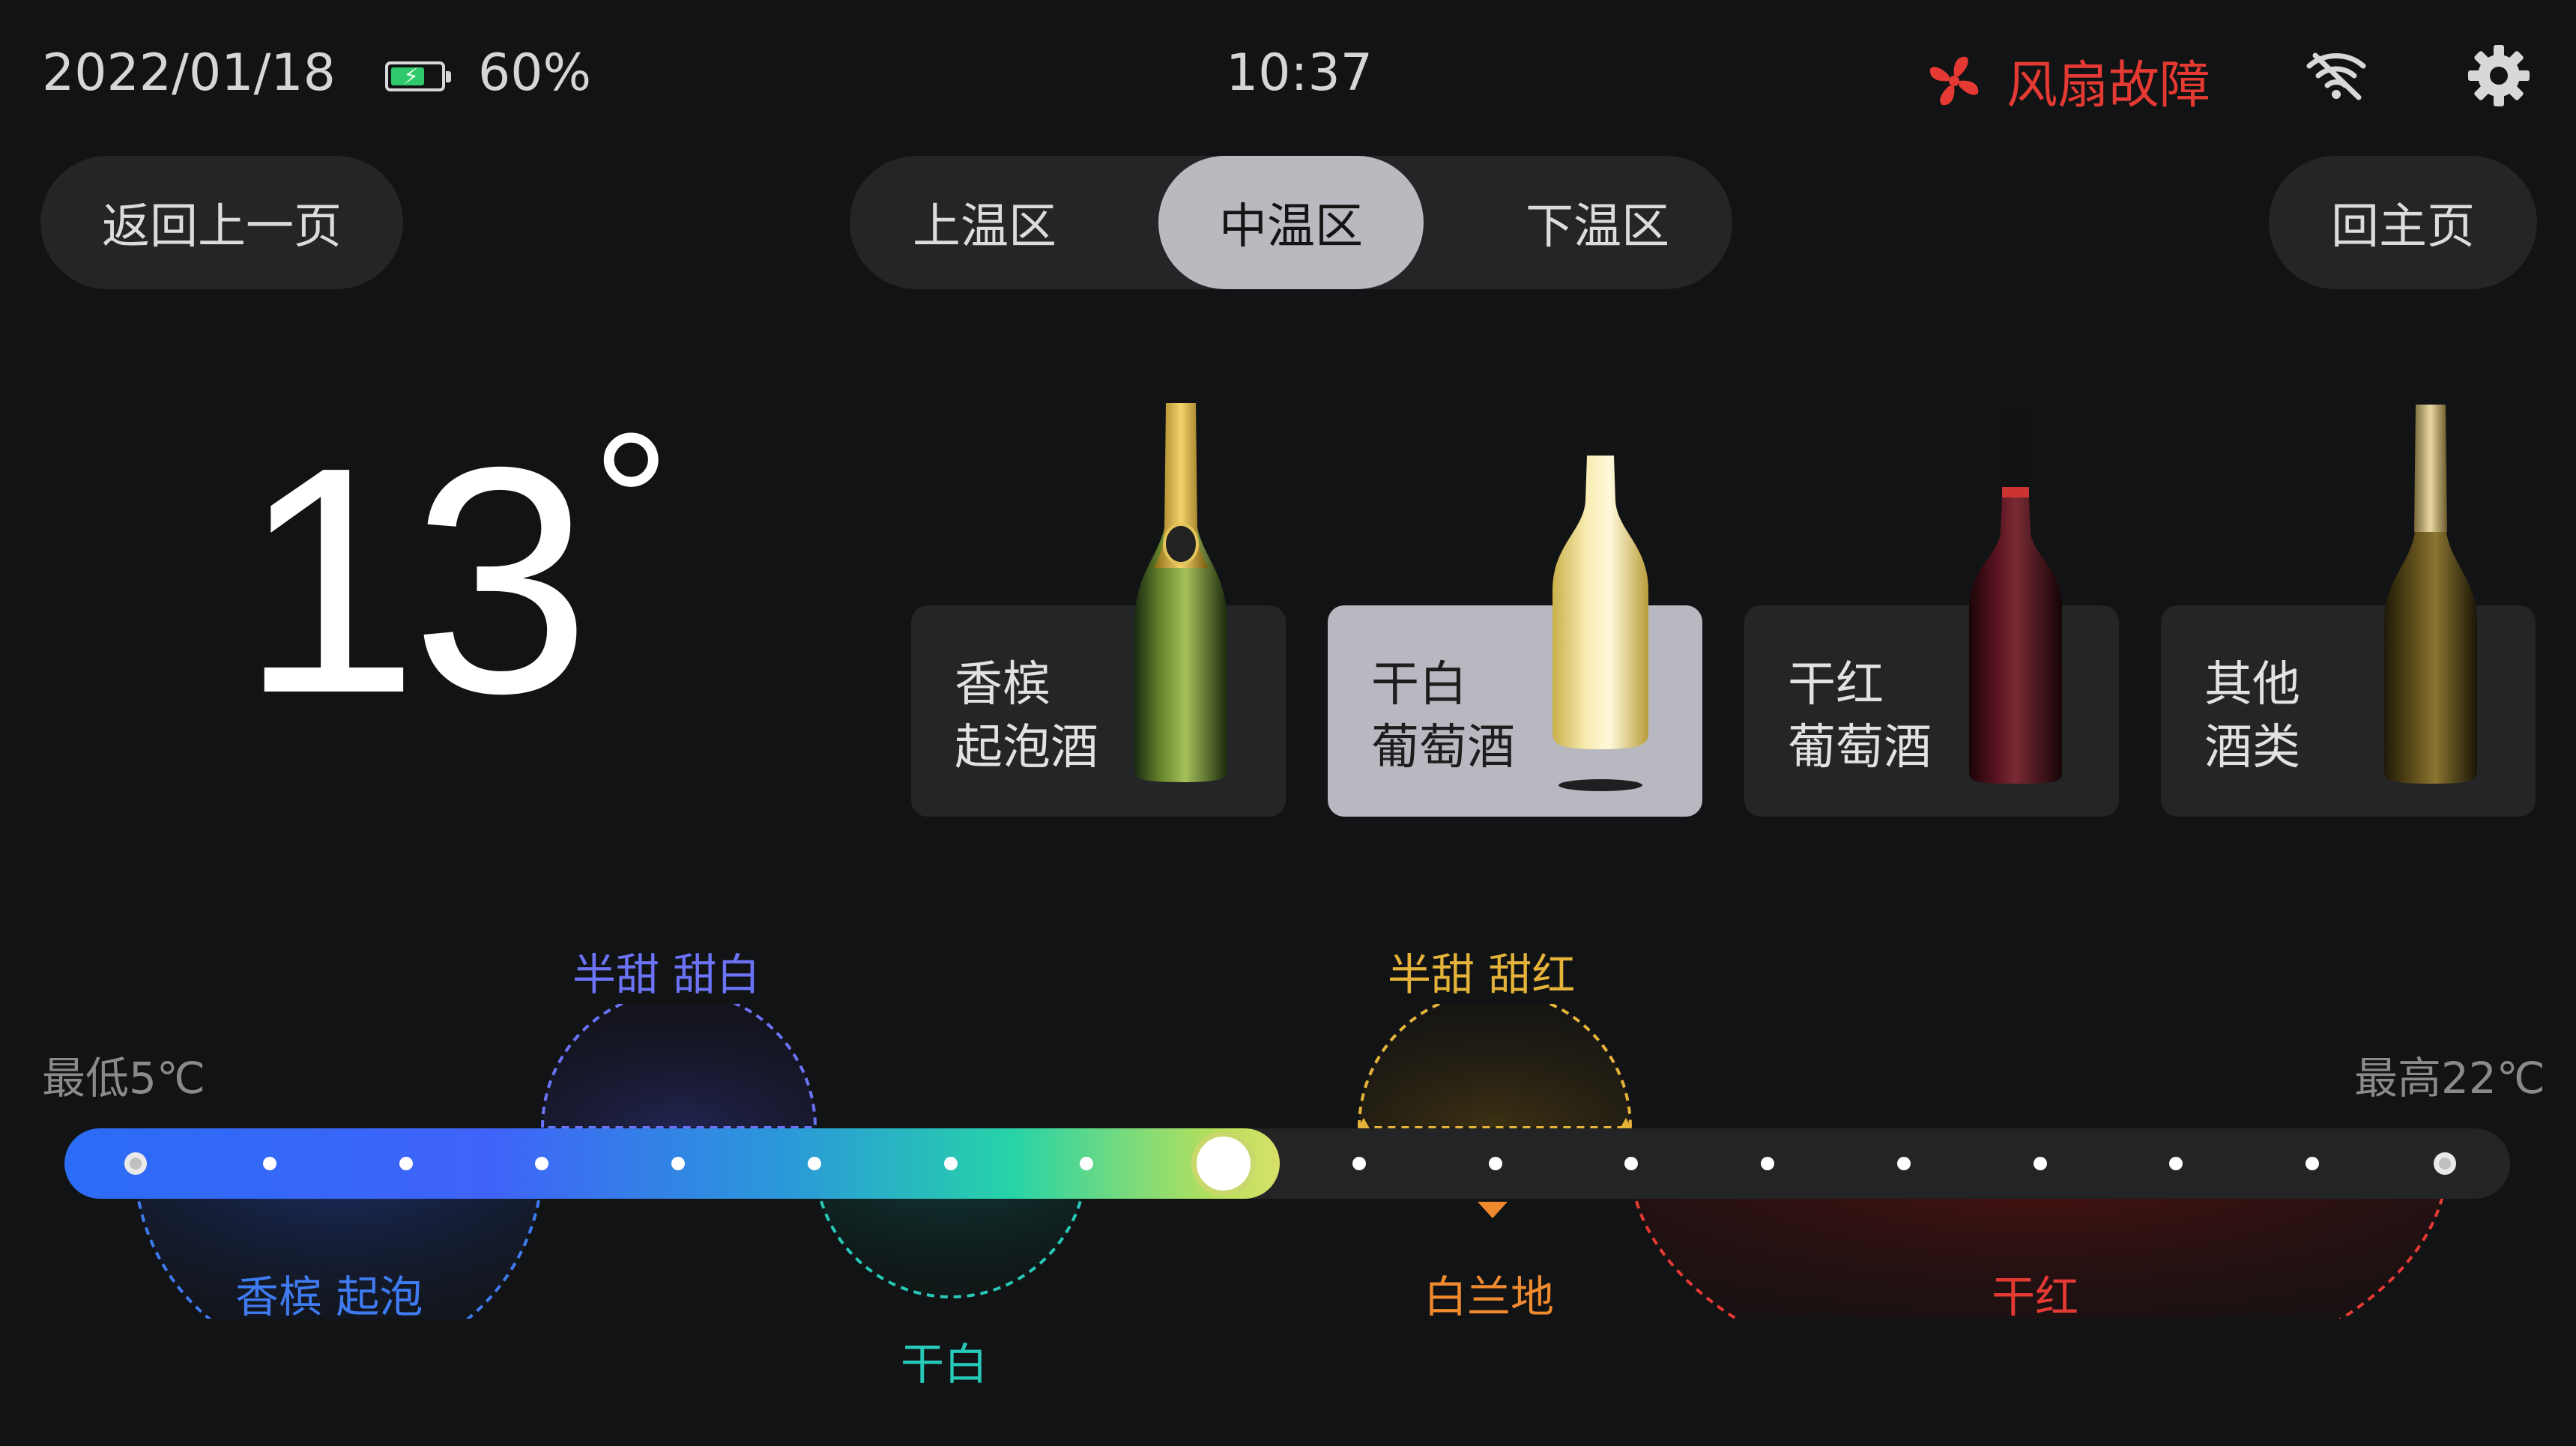 The width and height of the screenshot is (2576, 1446). Describe the element at coordinates (2430, 594) in the screenshot. I see `other-wine-bottle-icon` at that location.